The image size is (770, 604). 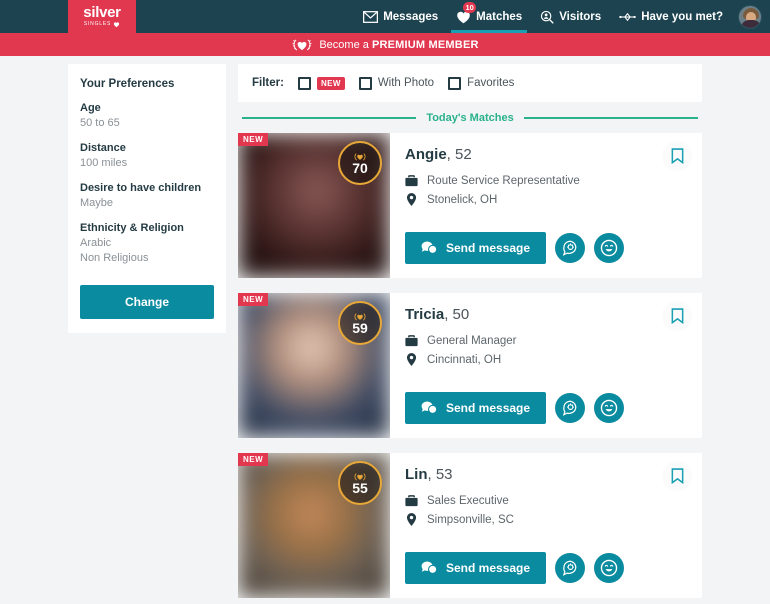 I want to click on nav-item-visitors: Visitors, so click(x=570, y=16).